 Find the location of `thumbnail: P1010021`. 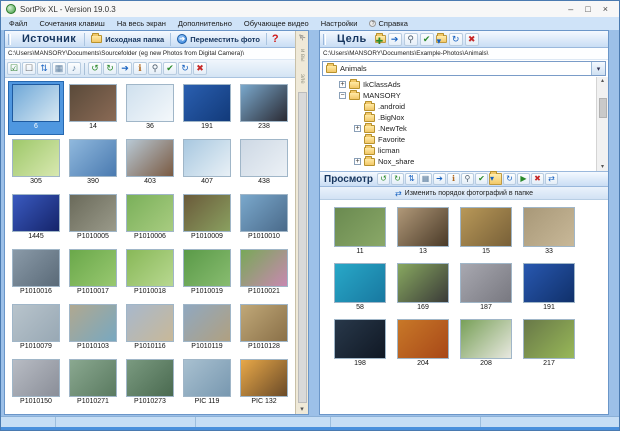

thumbnail: P1010021 is located at coordinates (264, 273).